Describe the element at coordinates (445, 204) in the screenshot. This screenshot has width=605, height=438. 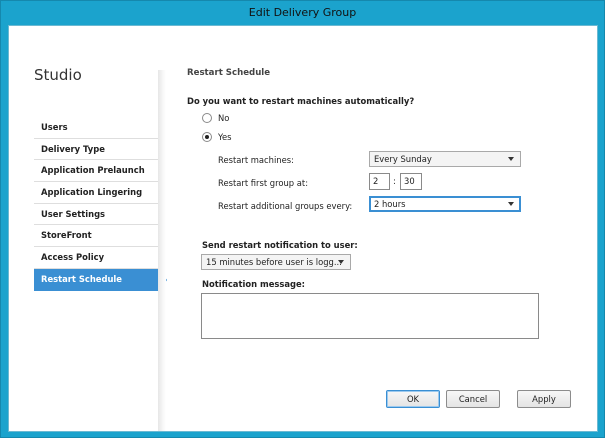
I see `additional-groups-select: 2 hours` at that location.